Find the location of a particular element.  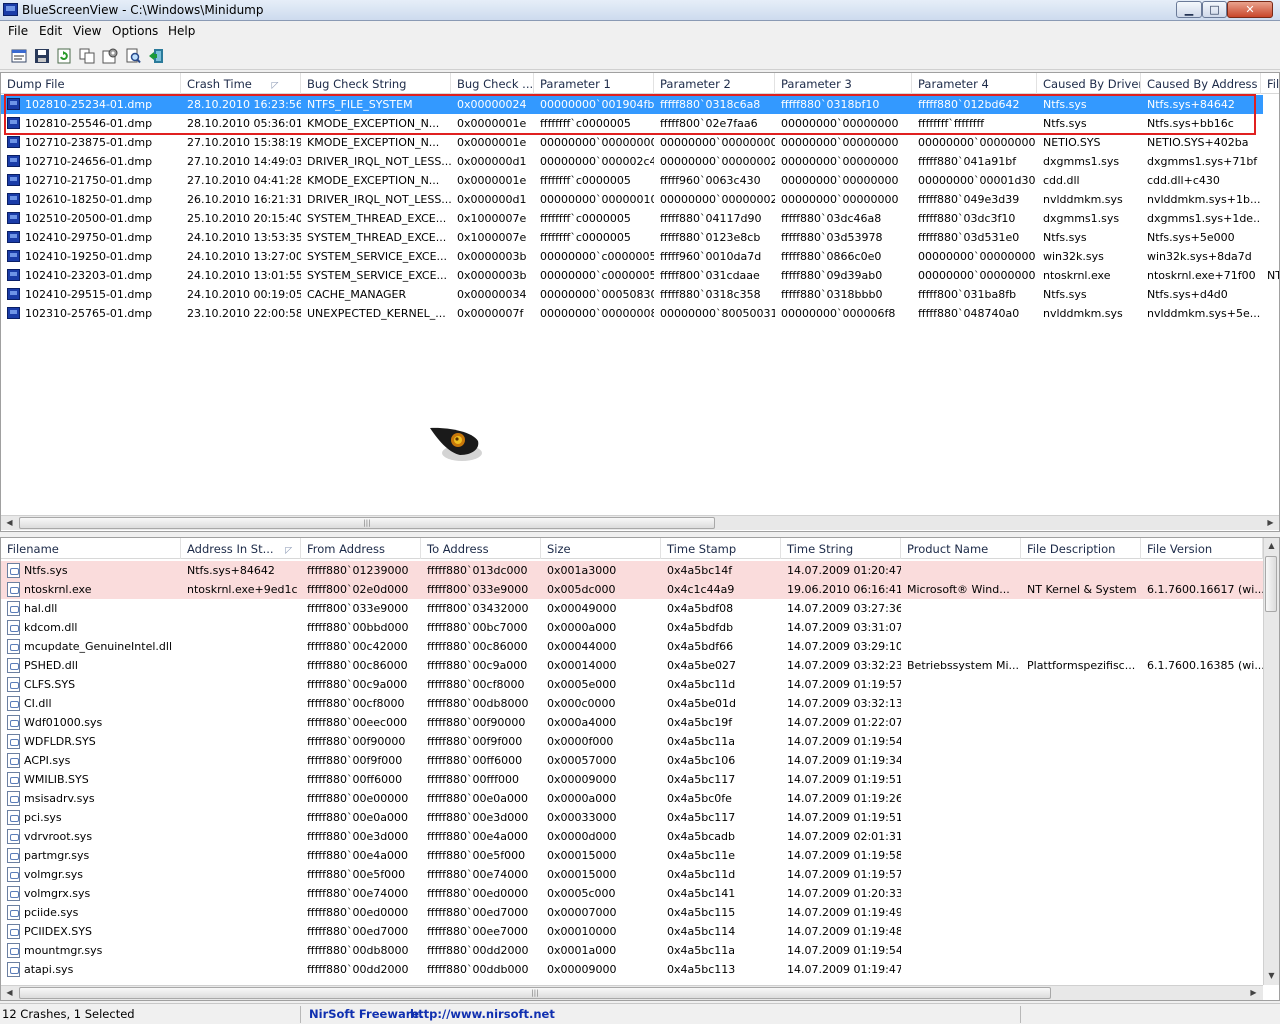

cell-to-address: fffff880`013dc000 is located at coordinates (477, 570).